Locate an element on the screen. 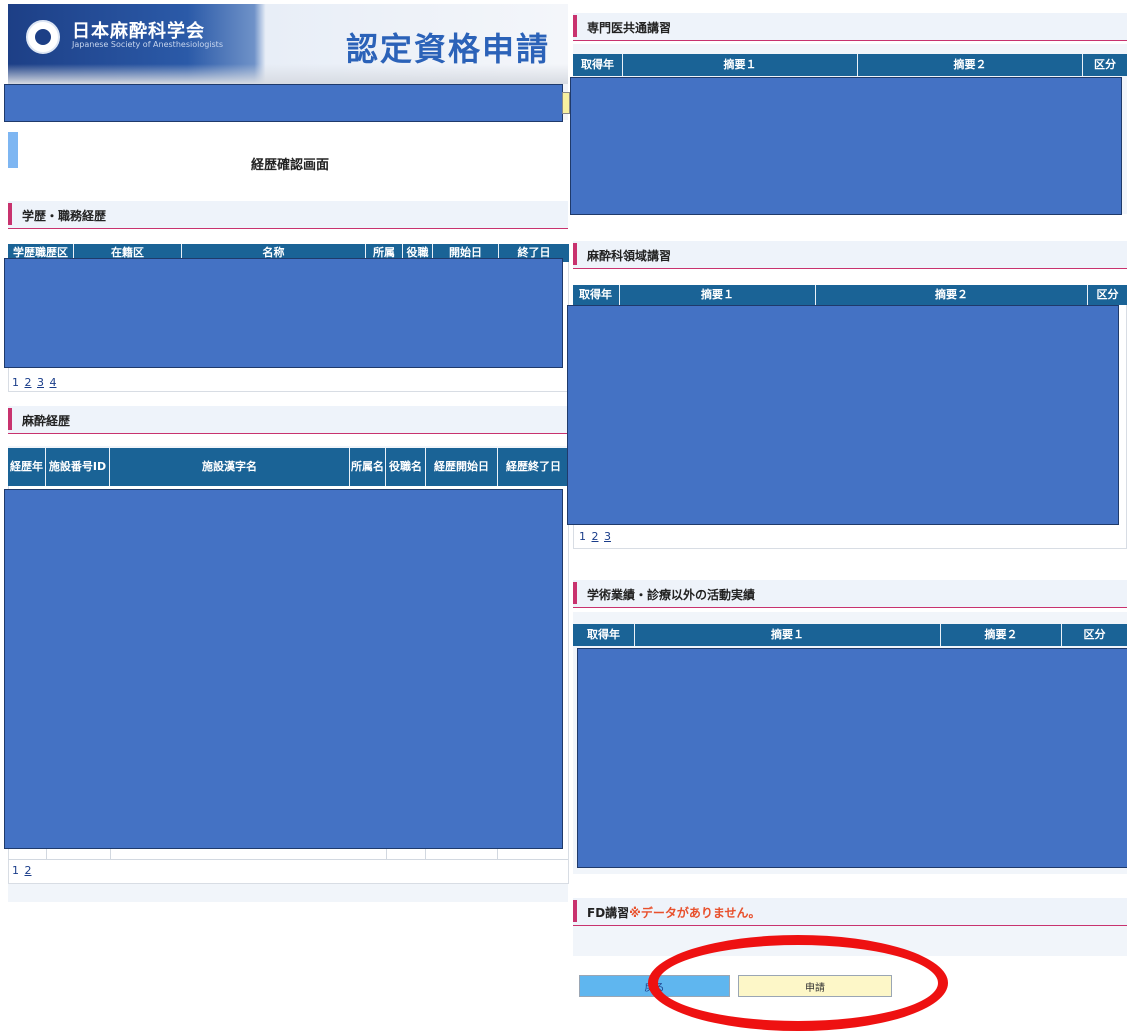 The image size is (1127, 1031). col-header: 所属名 is located at coordinates (368, 467).